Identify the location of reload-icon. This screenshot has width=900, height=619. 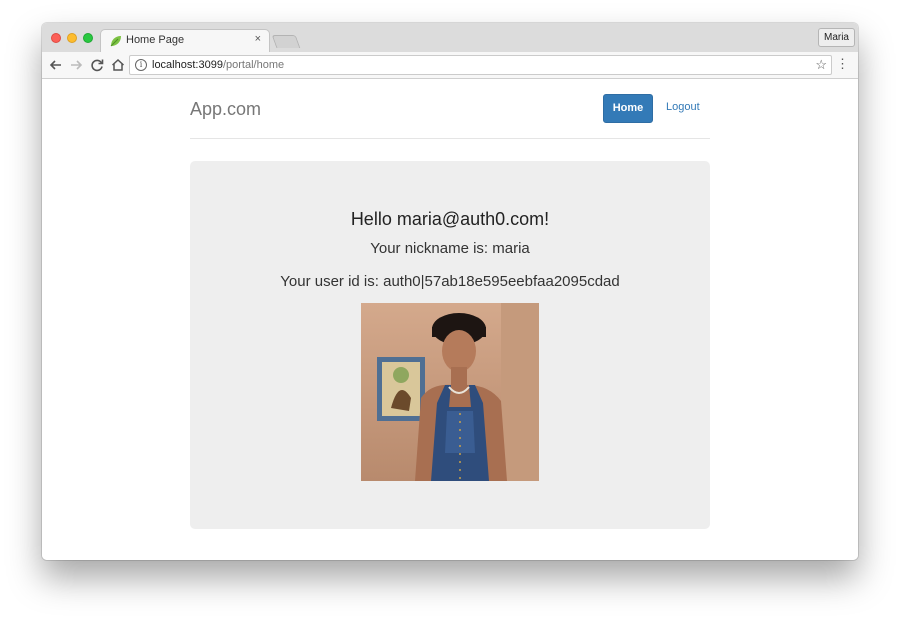
(97, 65).